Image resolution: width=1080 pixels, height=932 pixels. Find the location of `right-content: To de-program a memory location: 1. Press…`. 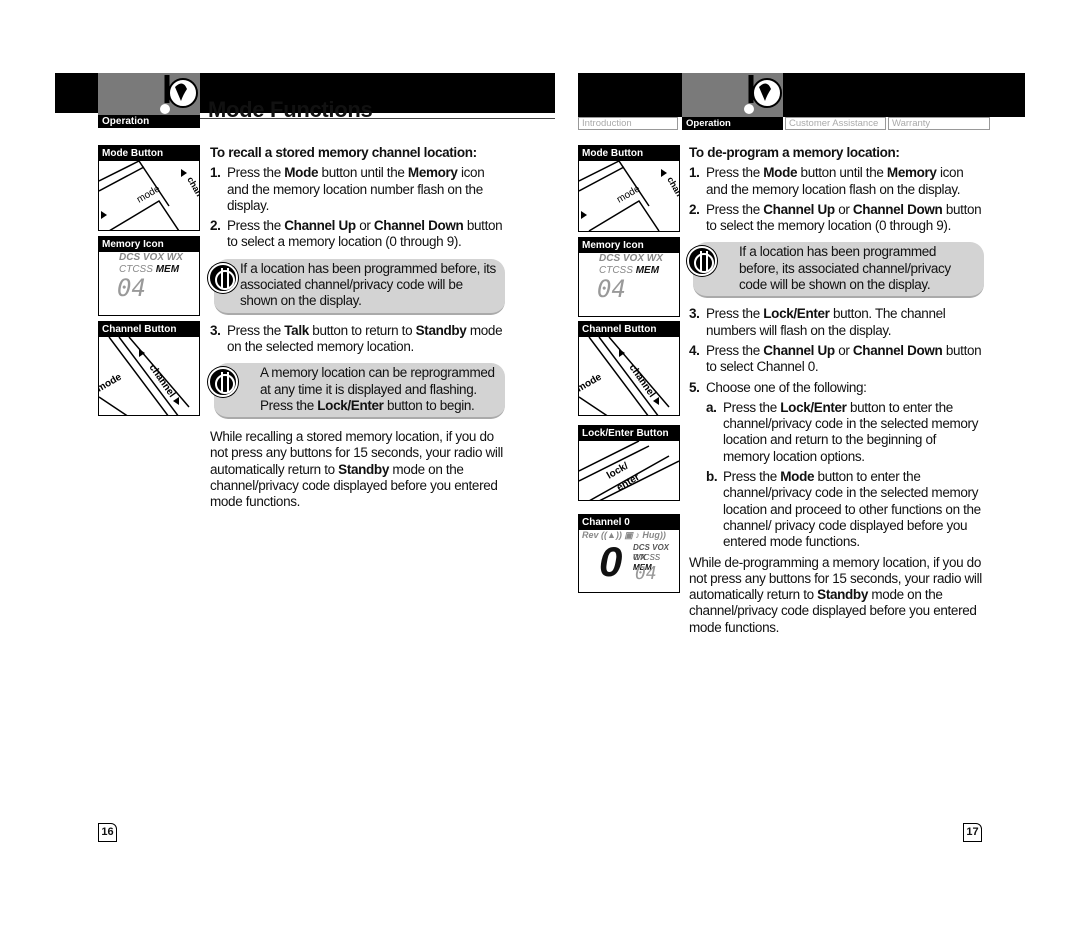

right-content: To de-program a memory location: 1. Press… is located at coordinates (835, 390).